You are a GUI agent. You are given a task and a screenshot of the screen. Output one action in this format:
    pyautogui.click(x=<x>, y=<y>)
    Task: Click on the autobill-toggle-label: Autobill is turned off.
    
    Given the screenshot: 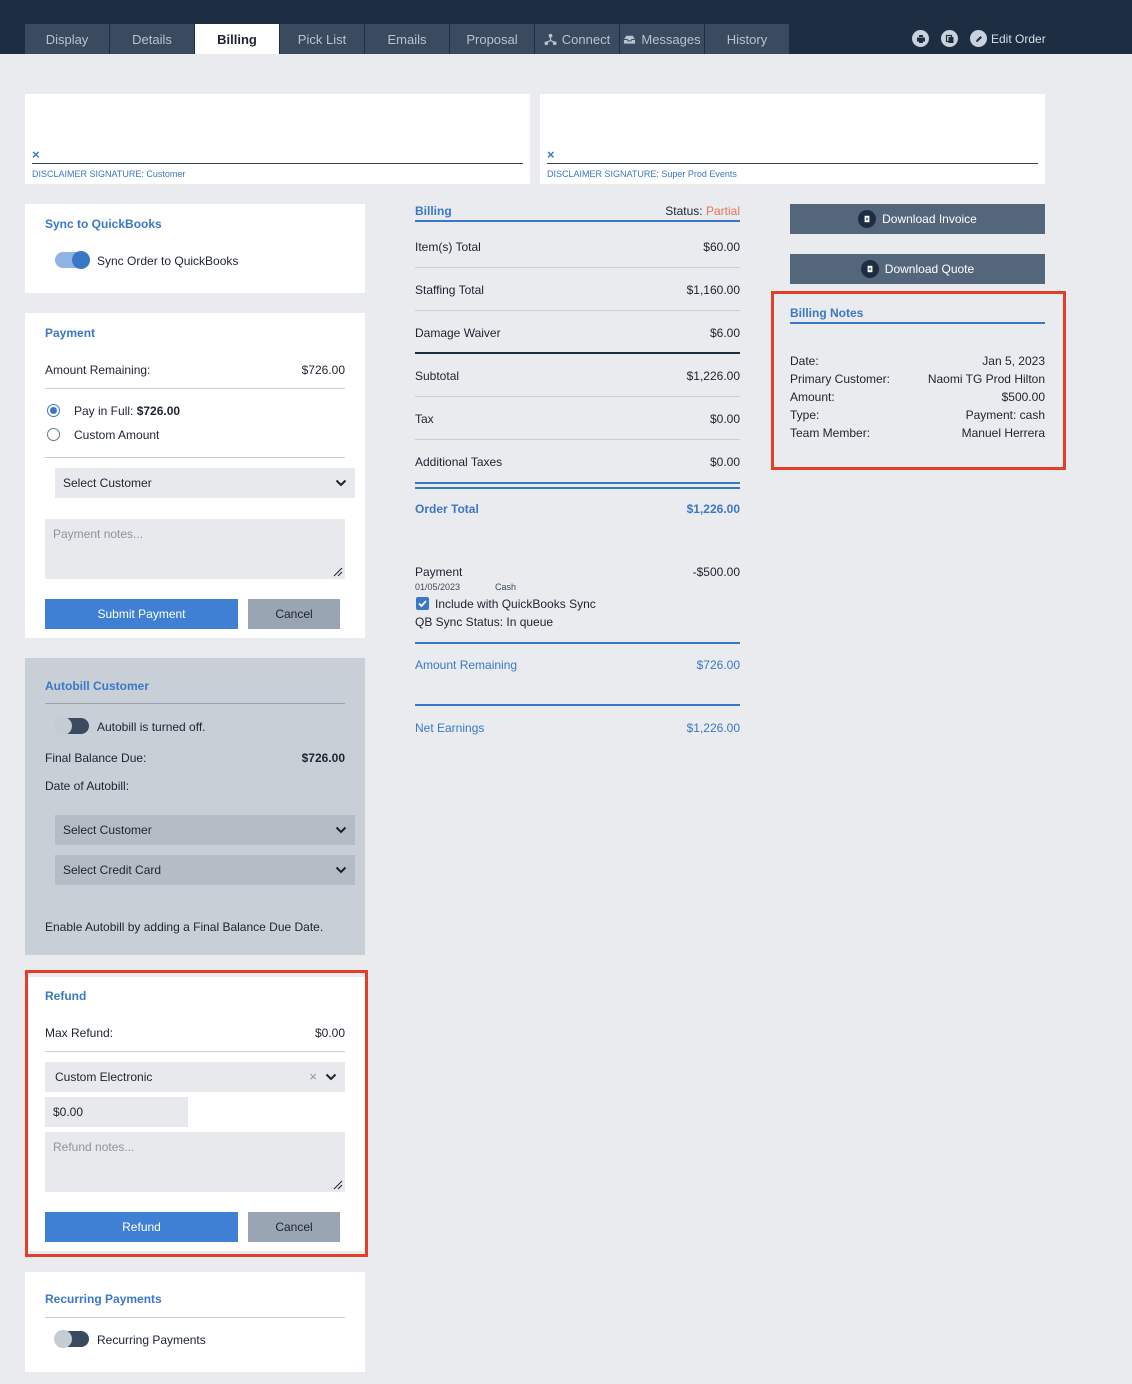 What is the action you would take?
    pyautogui.click(x=151, y=727)
    